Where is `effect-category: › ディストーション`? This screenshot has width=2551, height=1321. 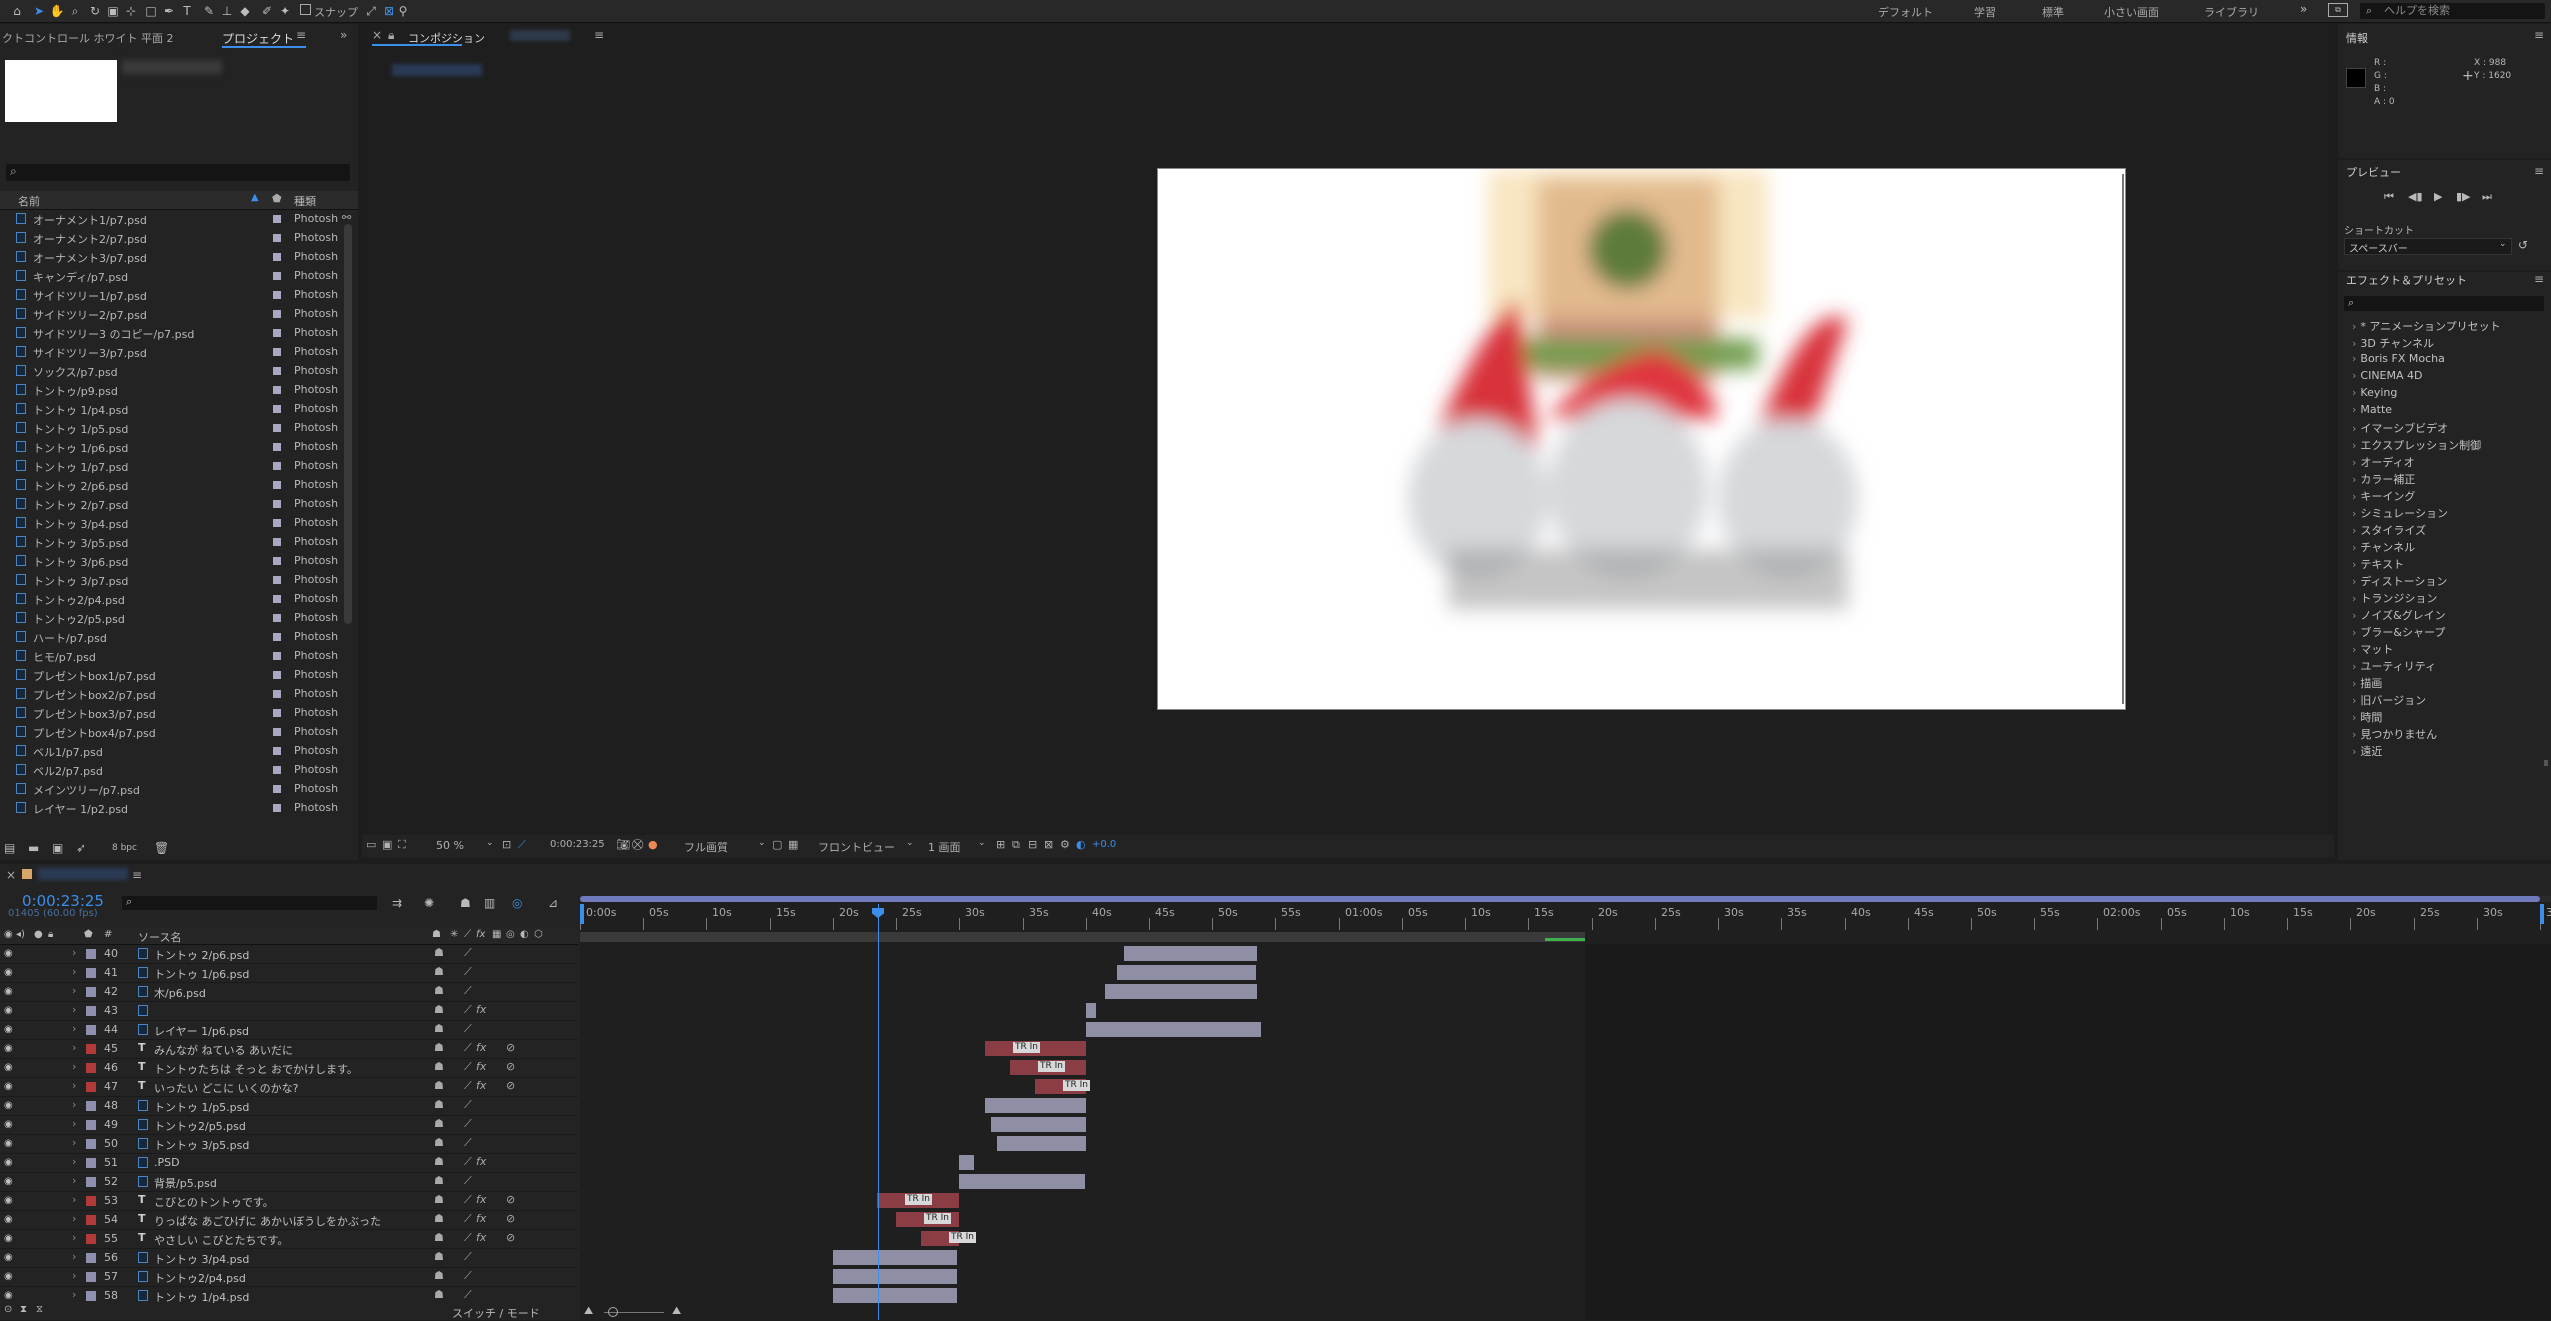 effect-category: › ディストーション is located at coordinates (2399, 581).